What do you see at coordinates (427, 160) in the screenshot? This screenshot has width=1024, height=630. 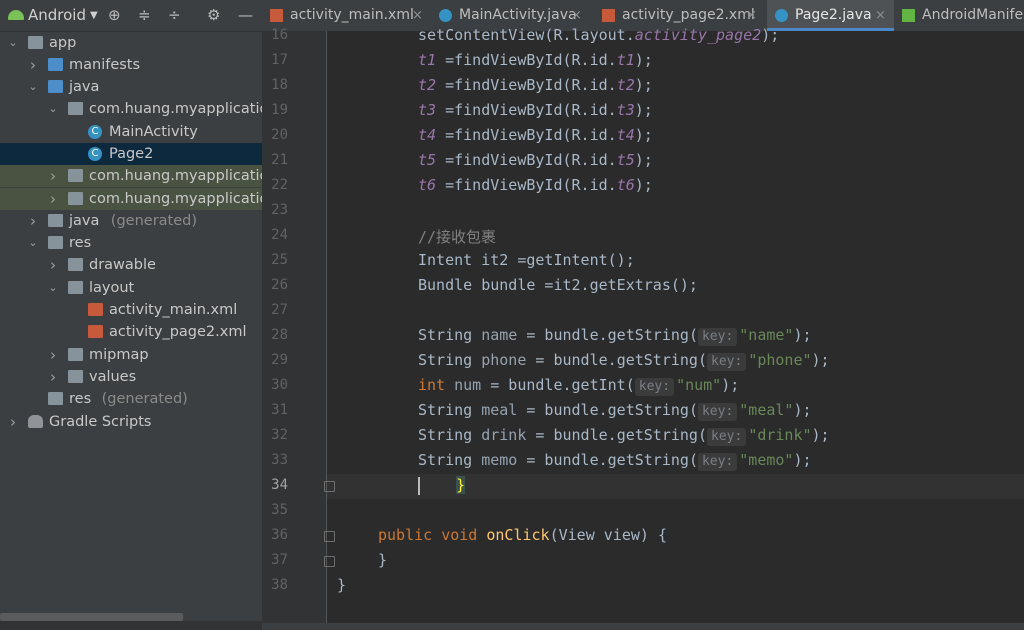 I see `code-field: t5` at bounding box center [427, 160].